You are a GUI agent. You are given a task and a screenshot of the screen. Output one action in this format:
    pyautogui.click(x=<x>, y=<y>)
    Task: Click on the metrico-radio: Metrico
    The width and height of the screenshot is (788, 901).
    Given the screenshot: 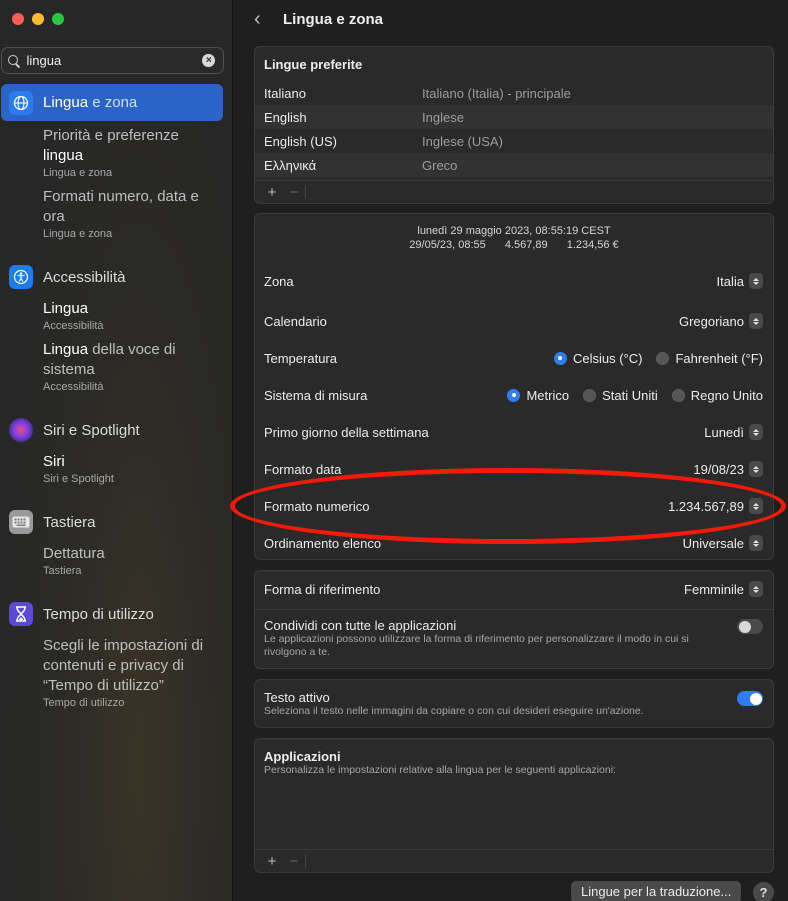 What is the action you would take?
    pyautogui.click(x=538, y=395)
    